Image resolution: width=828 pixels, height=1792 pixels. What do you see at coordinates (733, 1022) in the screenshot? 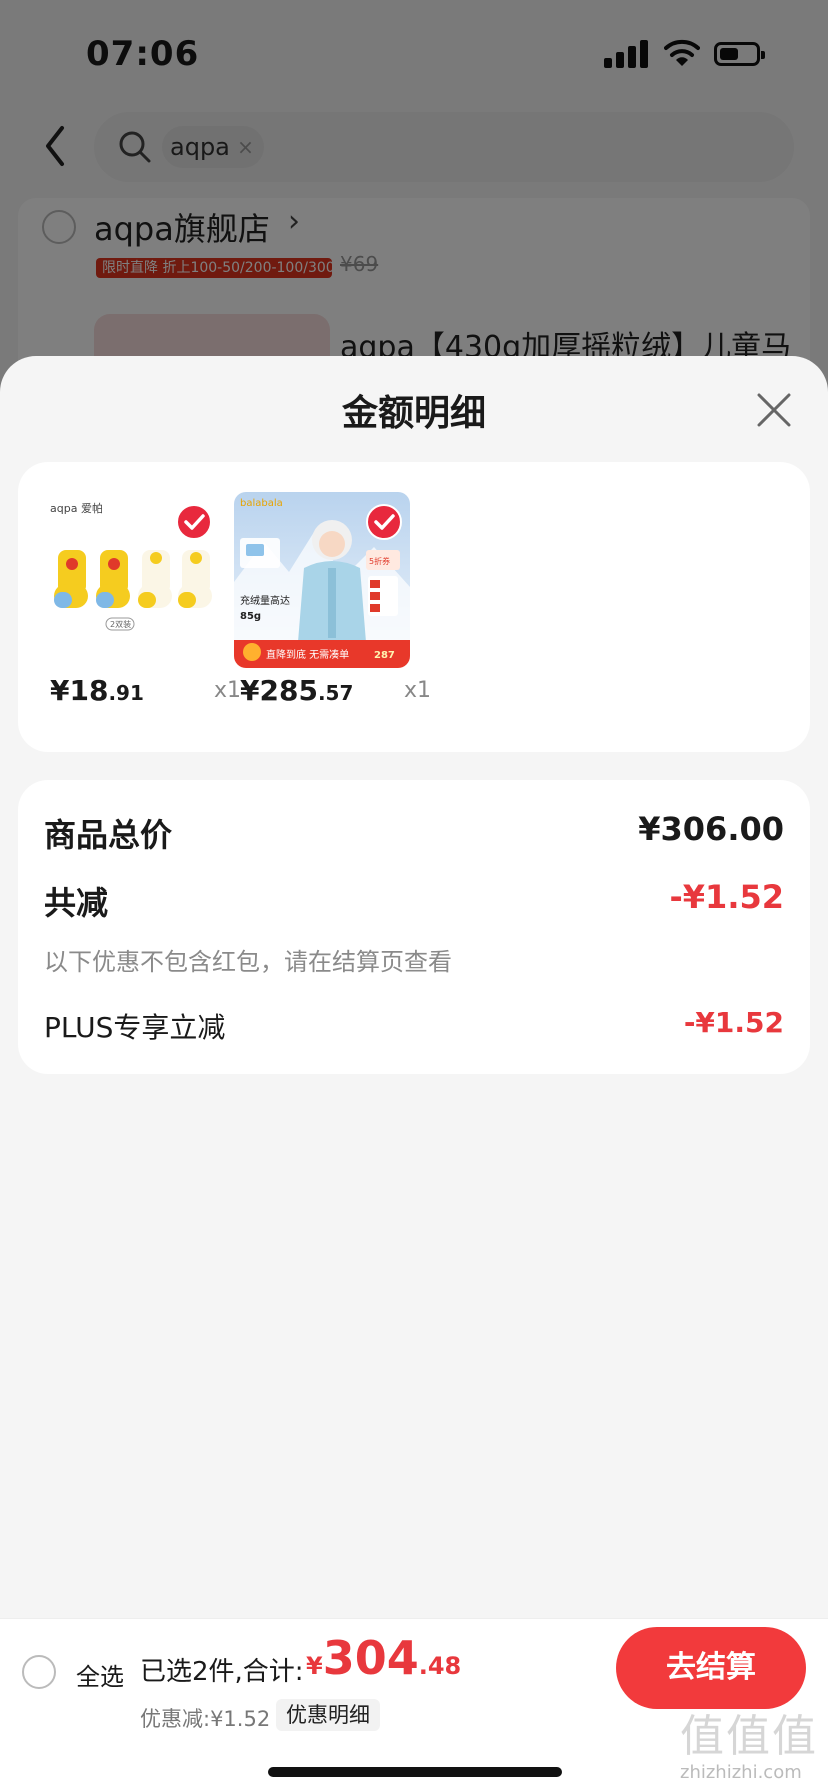
I see `plus-discount-value: -¥1.52` at bounding box center [733, 1022].